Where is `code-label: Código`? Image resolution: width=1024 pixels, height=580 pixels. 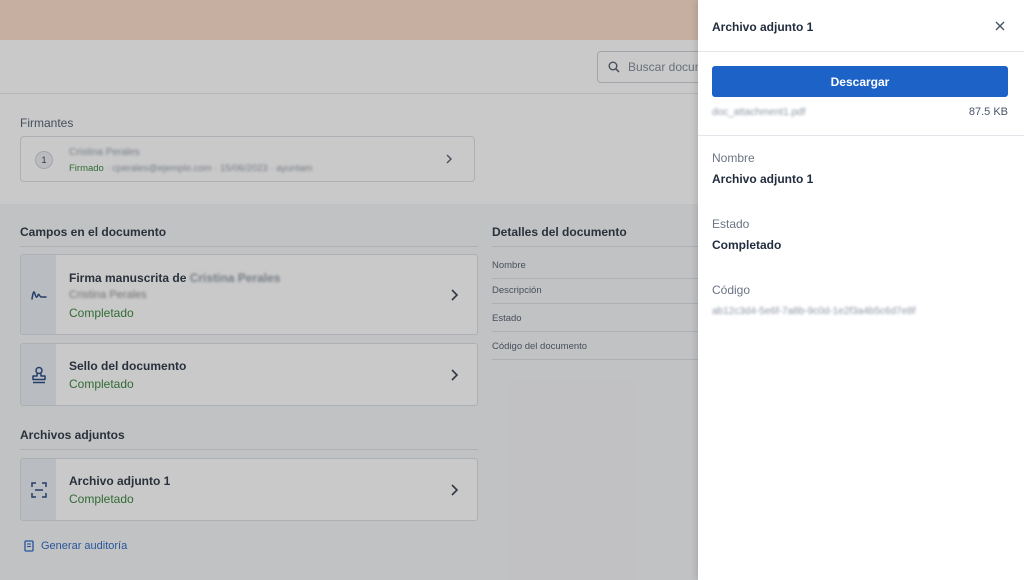
code-label: Código is located at coordinates (731, 290).